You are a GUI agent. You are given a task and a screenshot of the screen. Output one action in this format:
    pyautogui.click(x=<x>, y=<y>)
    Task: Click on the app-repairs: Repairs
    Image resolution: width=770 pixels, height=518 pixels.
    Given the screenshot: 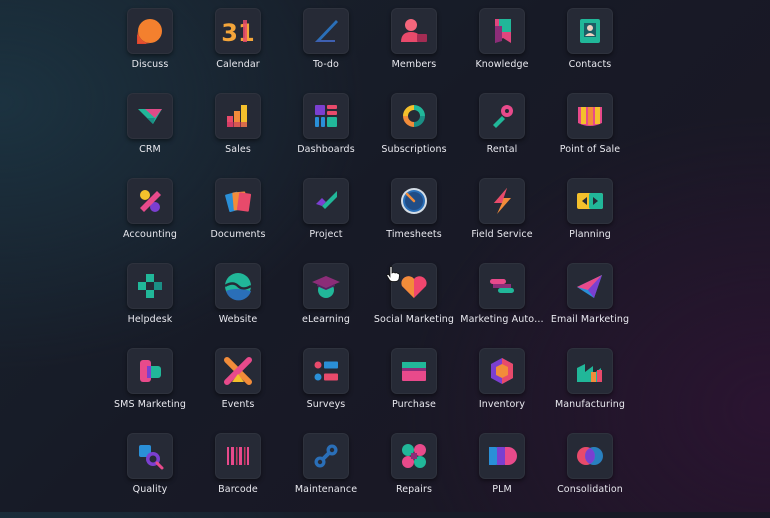 What is the action you would take?
    pyautogui.click(x=414, y=475)
    